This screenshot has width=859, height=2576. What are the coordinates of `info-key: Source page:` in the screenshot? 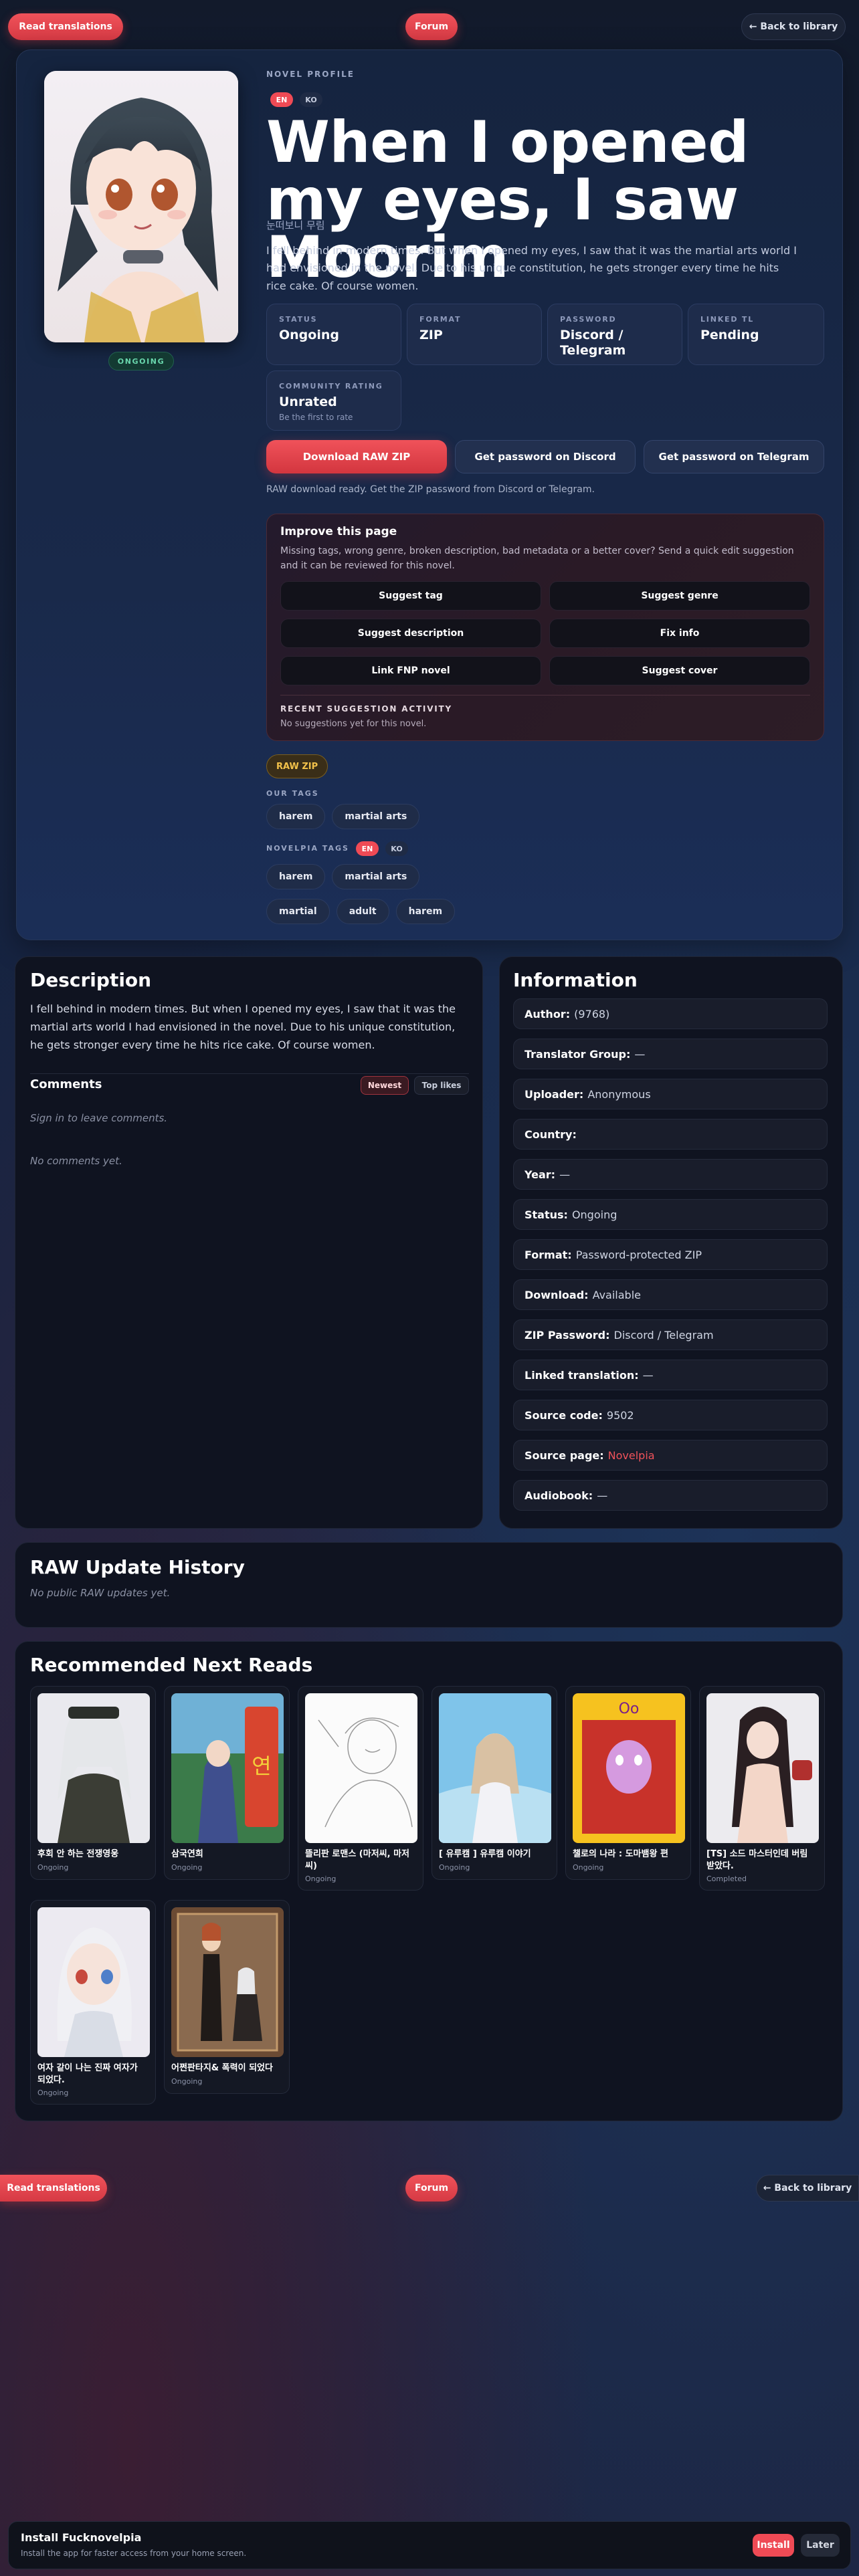 It's located at (564, 1455).